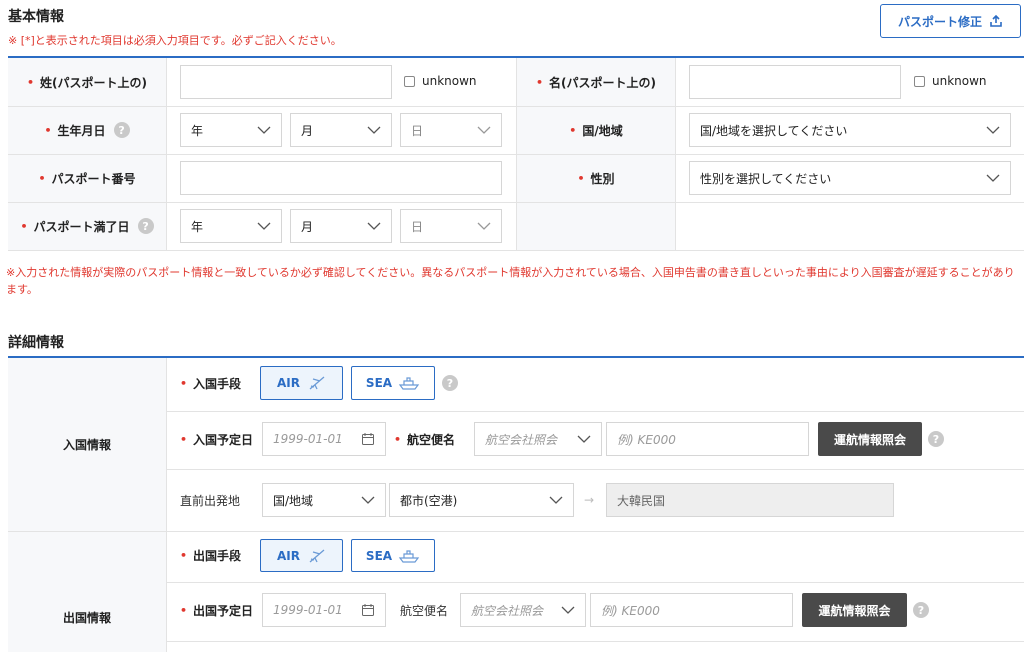 This screenshot has height=652, width=1024. What do you see at coordinates (217, 610) in the screenshot?
I see `exit-date-label: • 出国予定日` at bounding box center [217, 610].